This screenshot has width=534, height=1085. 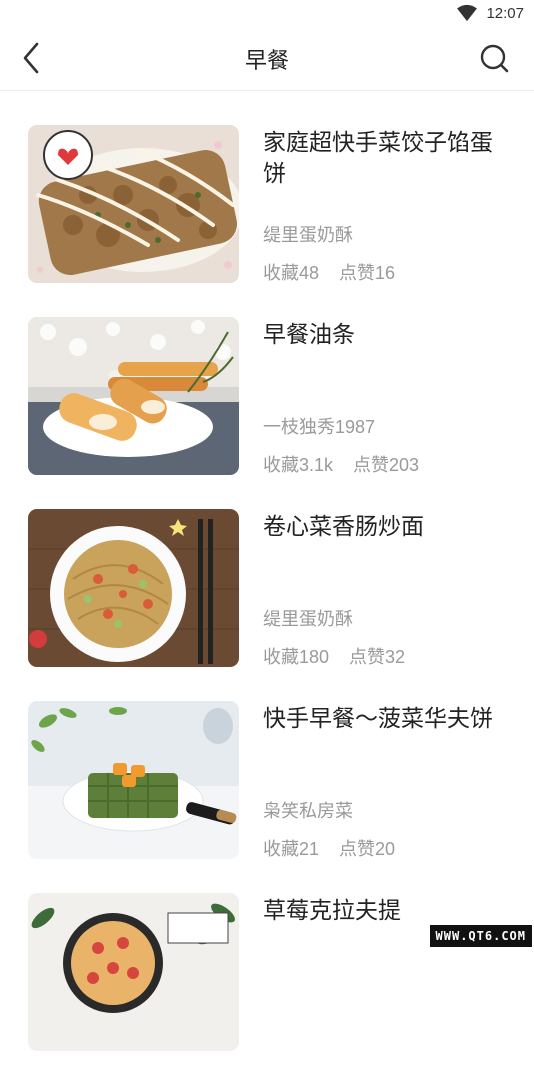 I want to click on nav-bar: 早餐, so click(x=267, y=59).